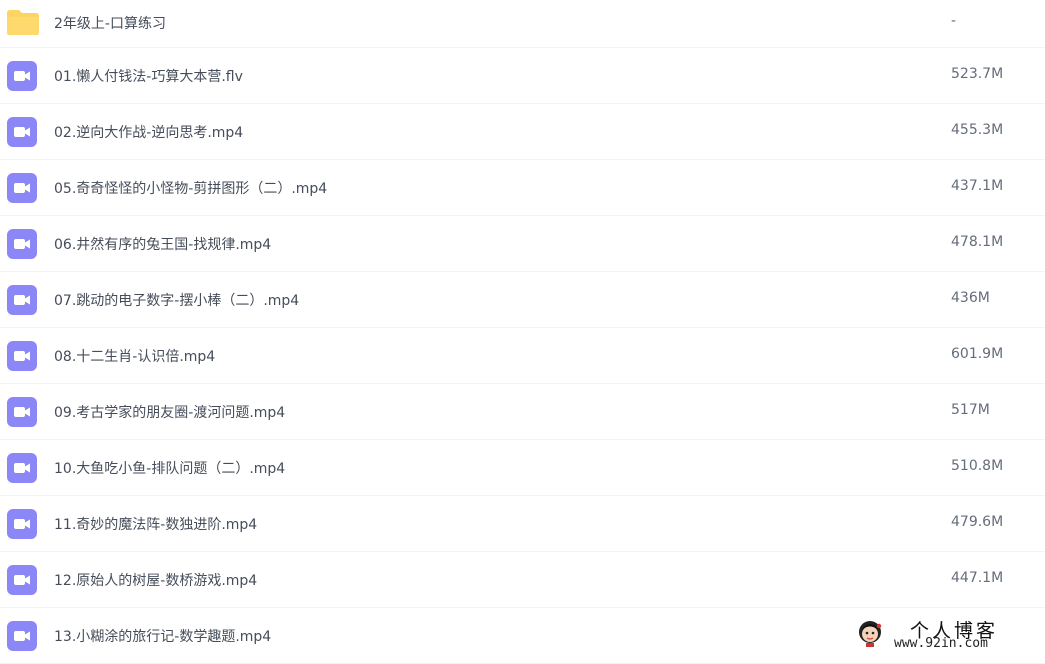 Image resolution: width=1045 pixels, height=664 pixels. Describe the element at coordinates (522, 580) in the screenshot. I see `file-row: 12.原始人的树屋-数桥游戏.mp4 447.1M` at that location.